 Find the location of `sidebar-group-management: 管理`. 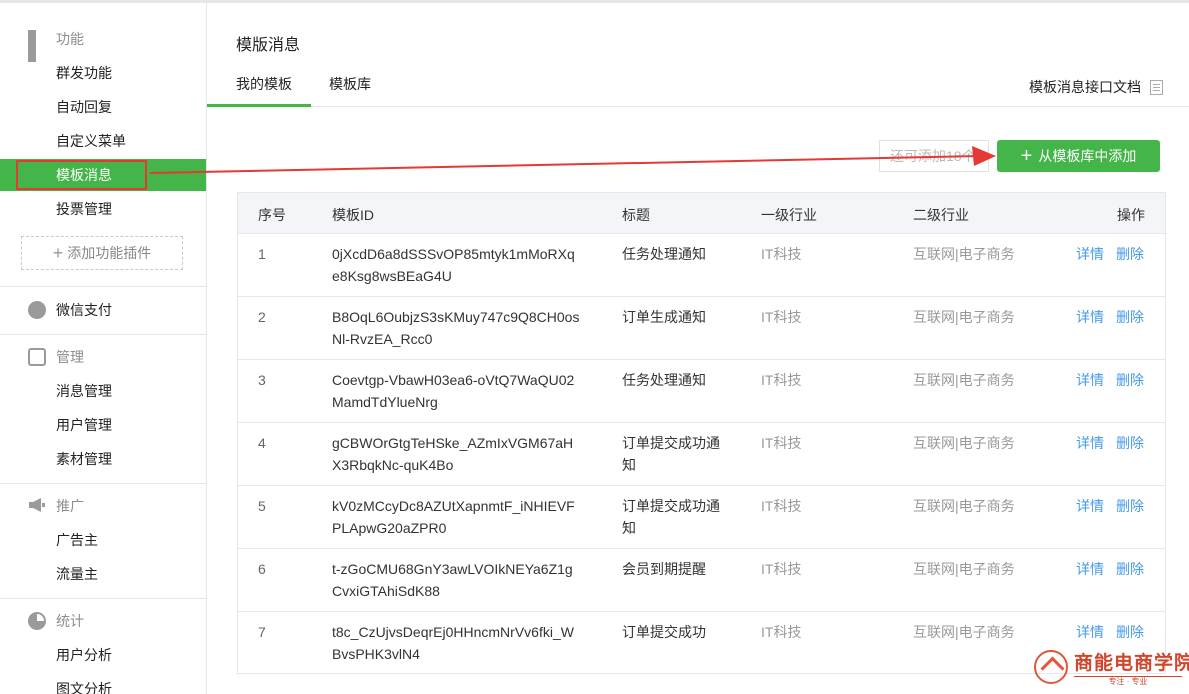

sidebar-group-management: 管理 is located at coordinates (56, 357).